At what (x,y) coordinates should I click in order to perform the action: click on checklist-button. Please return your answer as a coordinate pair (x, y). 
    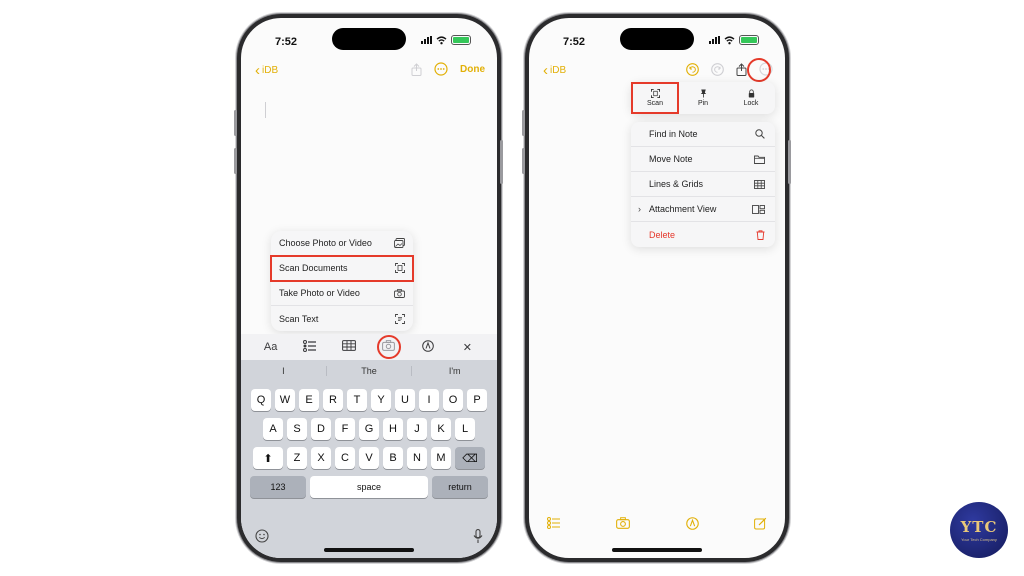
    Looking at the image, I should click on (310, 347).